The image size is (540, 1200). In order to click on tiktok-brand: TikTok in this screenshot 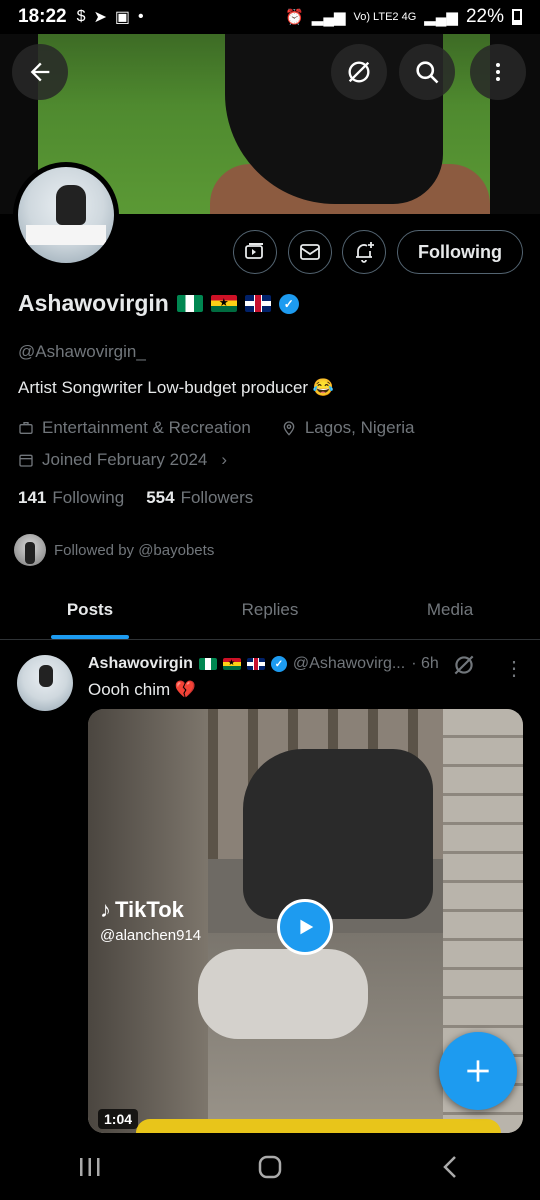, I will do `click(149, 909)`.